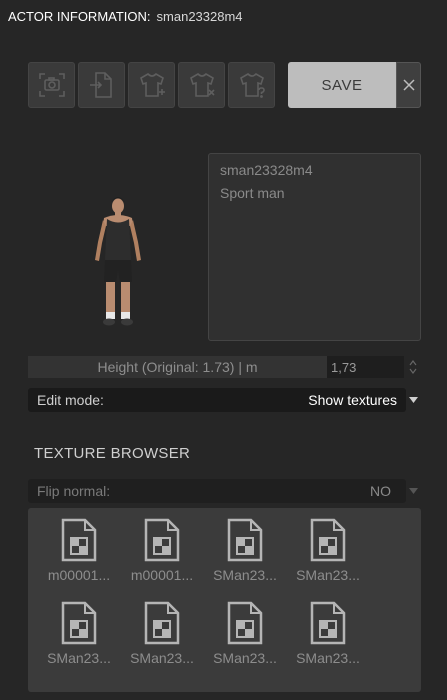 The height and width of the screenshot is (700, 447). I want to click on height-label: Height (Original: 1.73) | m, so click(177, 367).